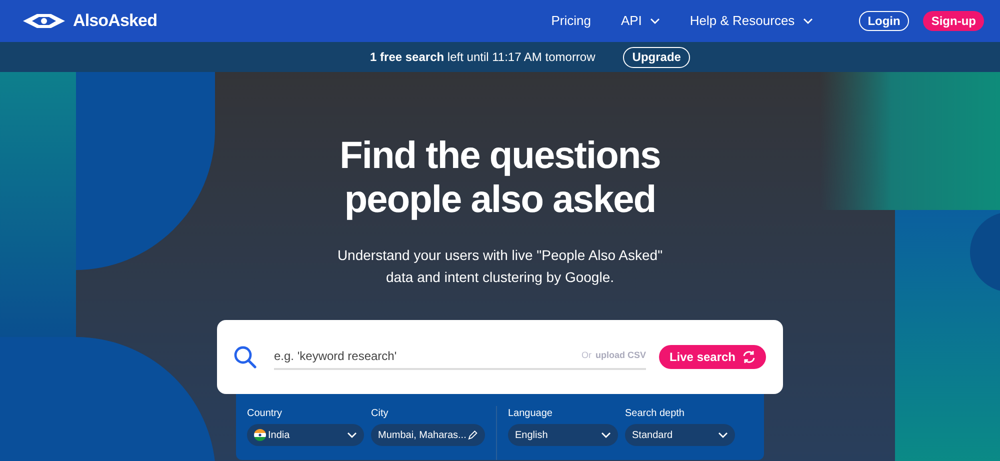  I want to click on filter-dropdown: Standard, so click(680, 435).